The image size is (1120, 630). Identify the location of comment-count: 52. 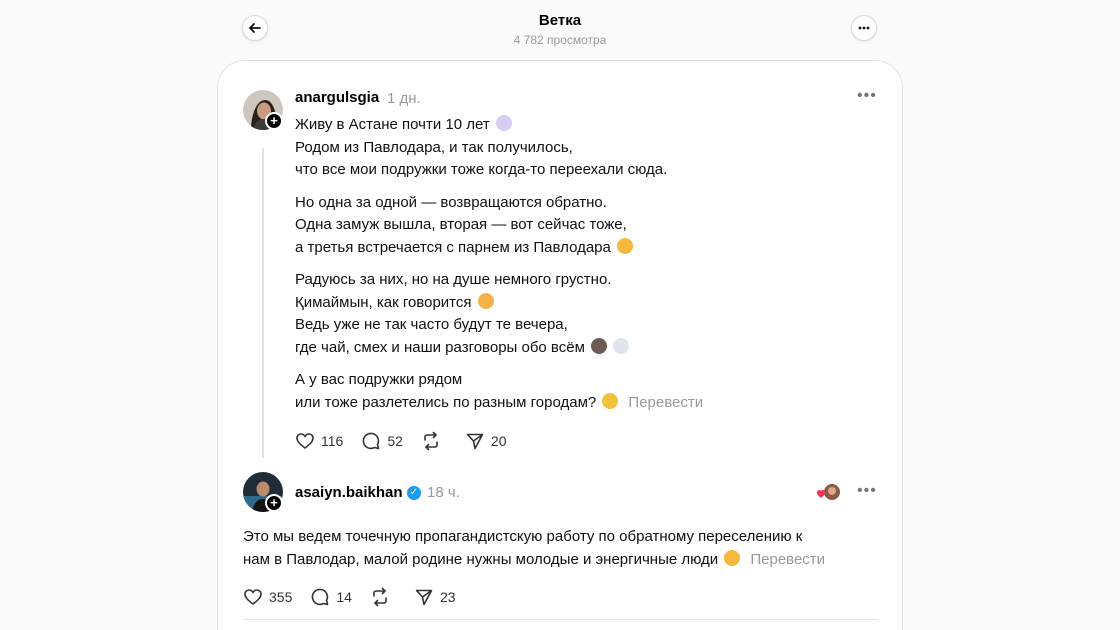
(395, 441).